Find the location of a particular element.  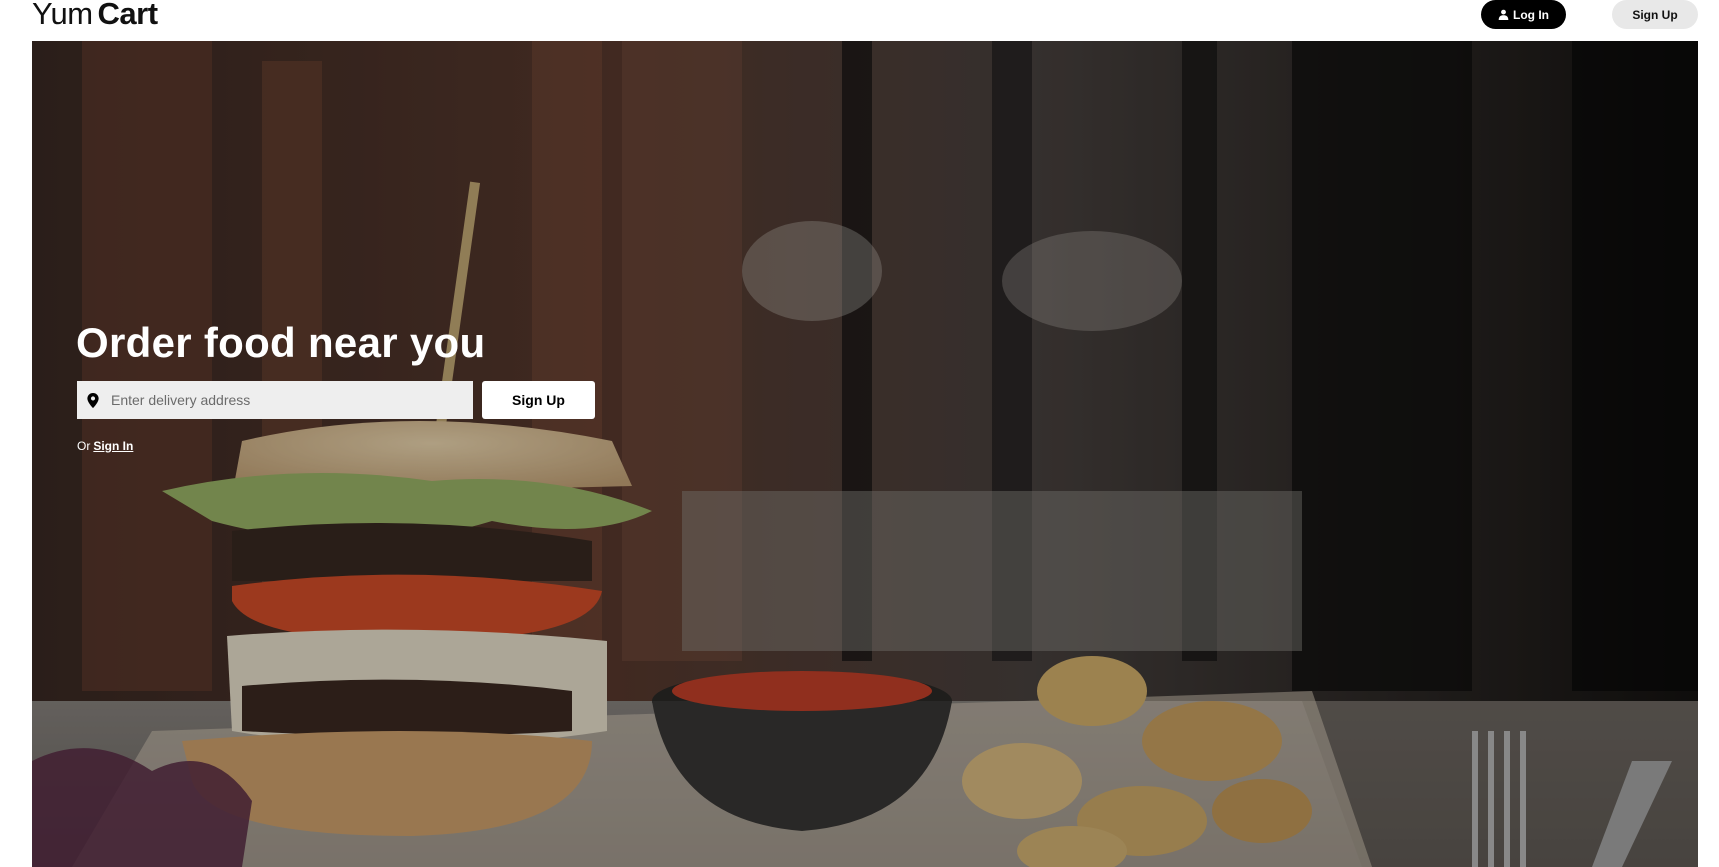

logo: Yum Cart is located at coordinates (95, 15).